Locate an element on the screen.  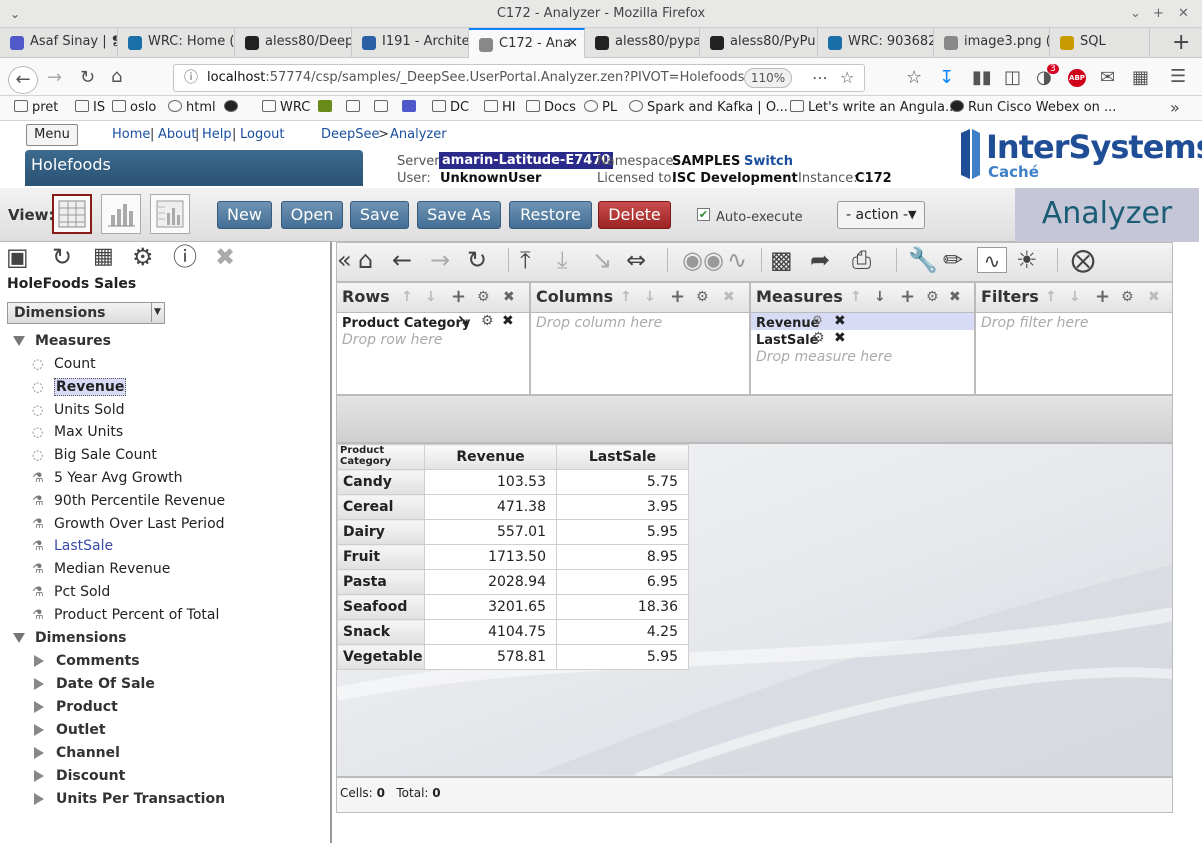
breadcrumb-analyzer: Analyzer is located at coordinates (418, 134).